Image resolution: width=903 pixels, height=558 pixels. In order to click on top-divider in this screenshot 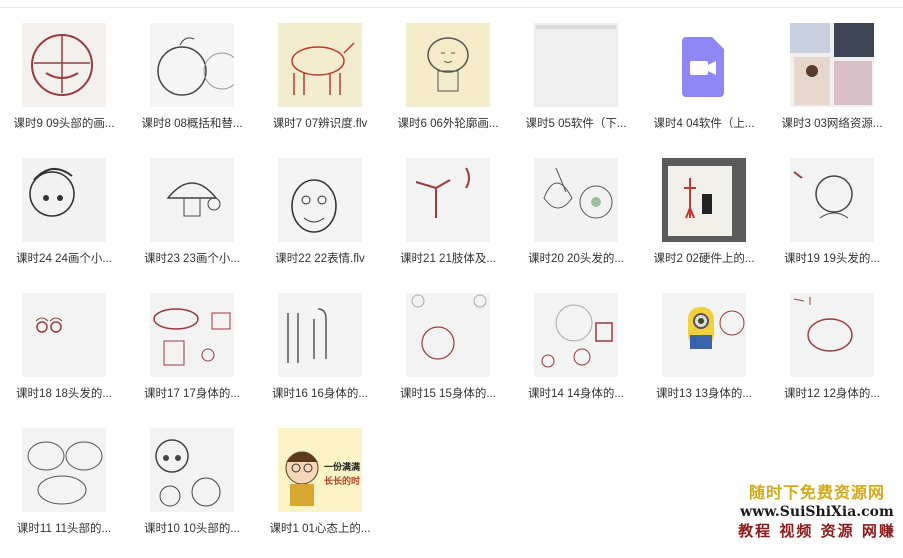, I will do `click(451, 7)`.